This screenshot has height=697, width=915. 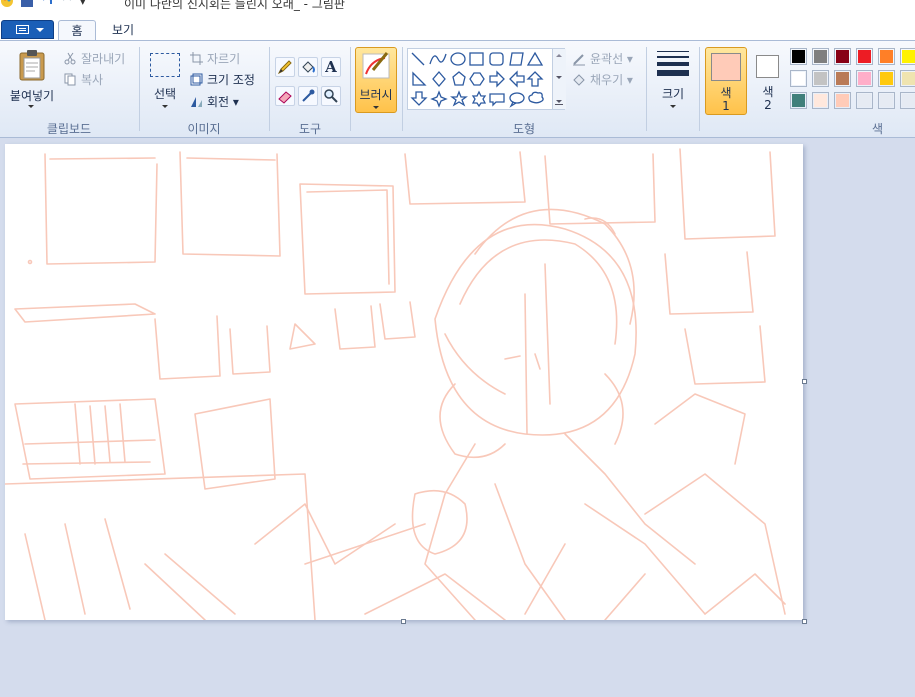 I want to click on rotate-button: 회전 ▾, so click(x=214, y=101).